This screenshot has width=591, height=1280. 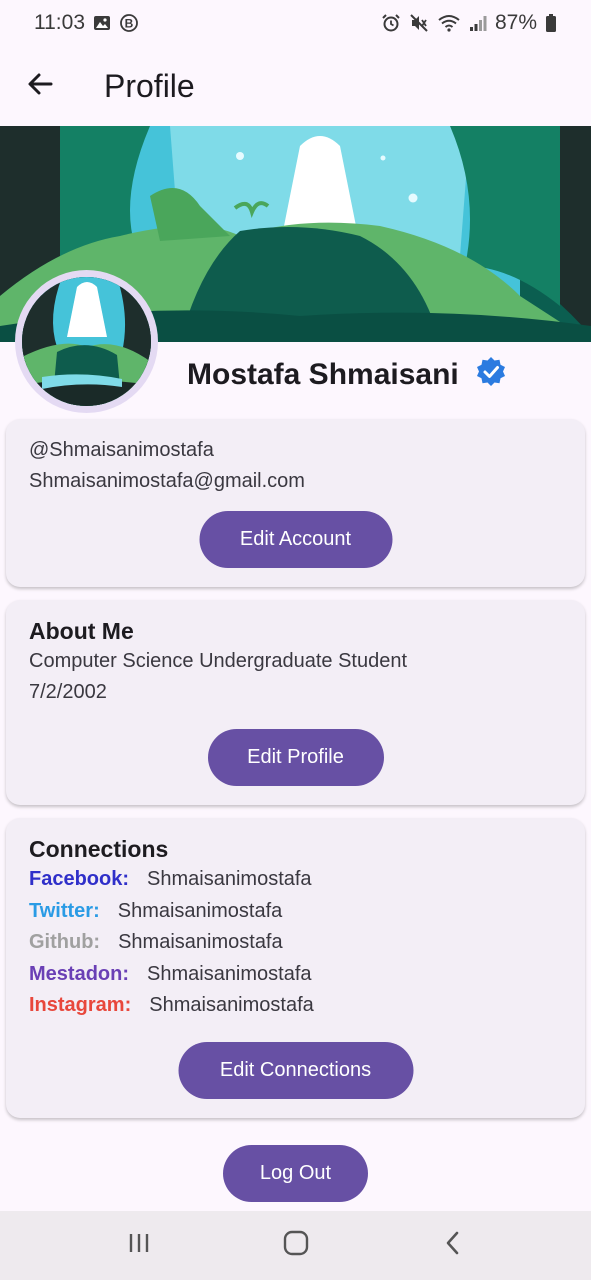 I want to click on status-bar: 11:03 B 87%, so click(x=295, y=23).